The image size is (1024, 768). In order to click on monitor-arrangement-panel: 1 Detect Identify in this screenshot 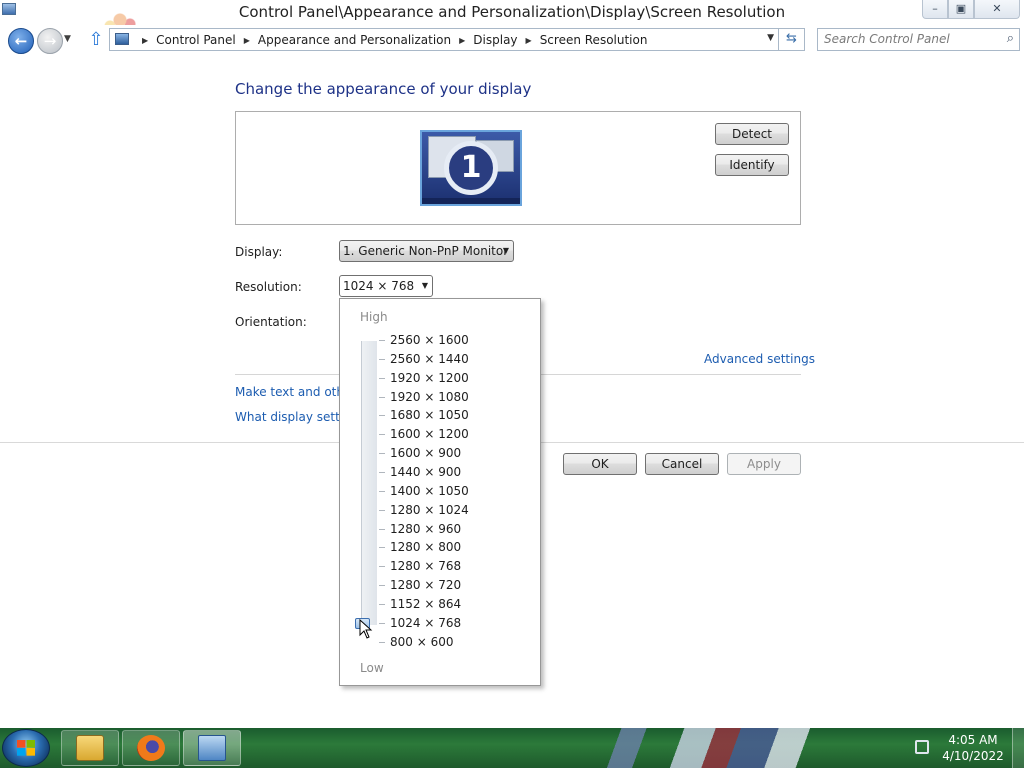, I will do `click(518, 168)`.